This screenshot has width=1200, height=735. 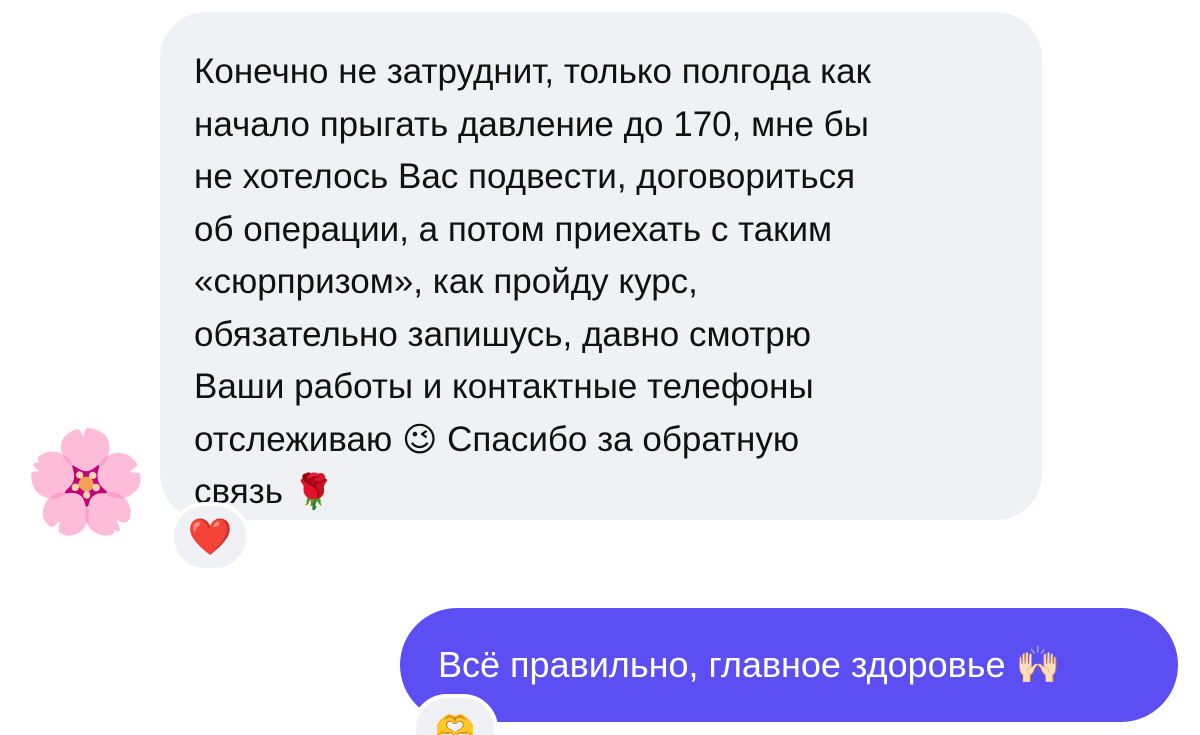 I want to click on message-text: Всё правильно, главное здоровье 🙌🏻, so click(x=749, y=665).